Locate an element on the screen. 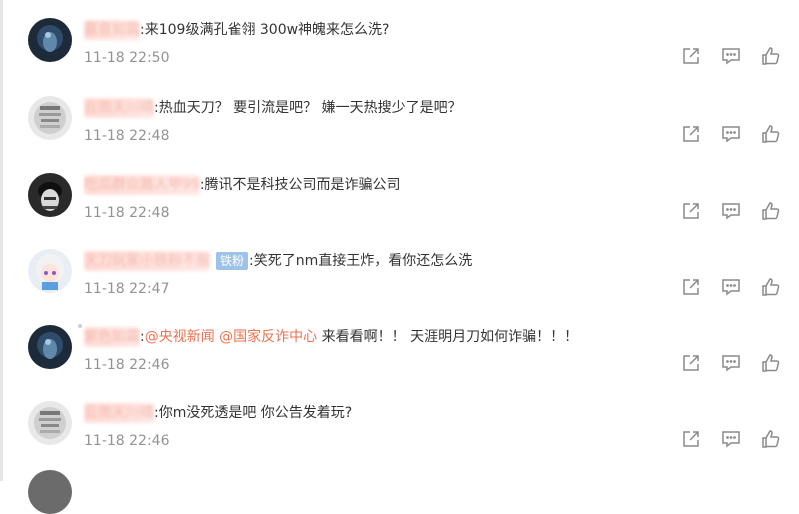 This screenshot has height=514, width=799. comment-line: 云雨天川晴:热血天刀？ 要引流是吧？ 嫌一天热搜少了是吧？ is located at coordinates (273, 108).